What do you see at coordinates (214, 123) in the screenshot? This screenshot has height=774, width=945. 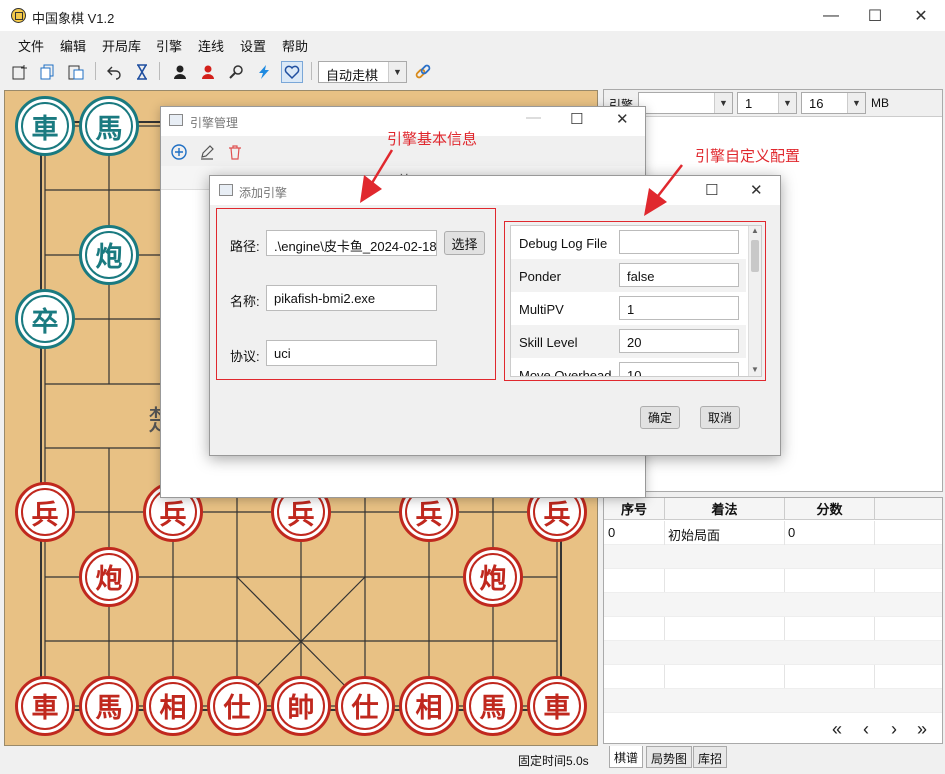 I see `dialog-title: 引擎管理` at bounding box center [214, 123].